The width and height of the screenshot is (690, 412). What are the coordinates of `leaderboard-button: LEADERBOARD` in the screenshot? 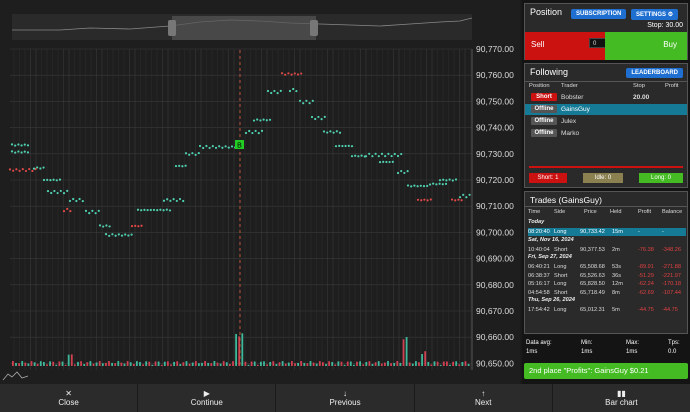 It's located at (654, 73).